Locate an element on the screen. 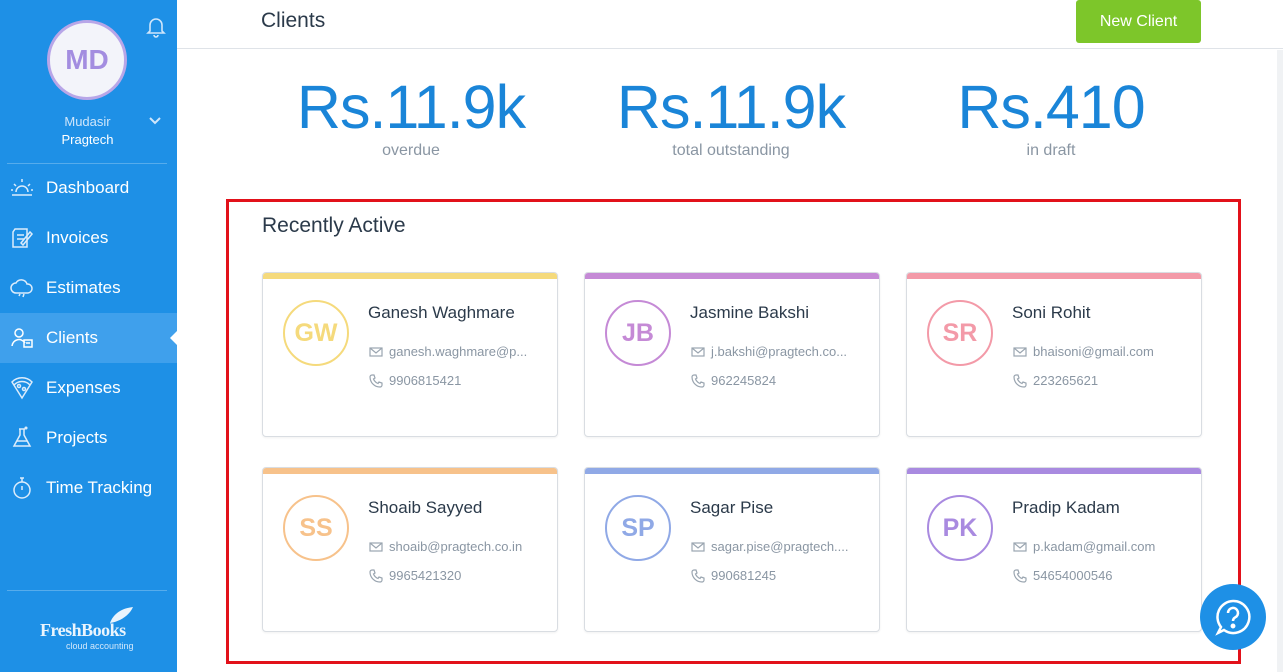 The width and height of the screenshot is (1283, 672). estimate-icon is located at coordinates (21, 288).